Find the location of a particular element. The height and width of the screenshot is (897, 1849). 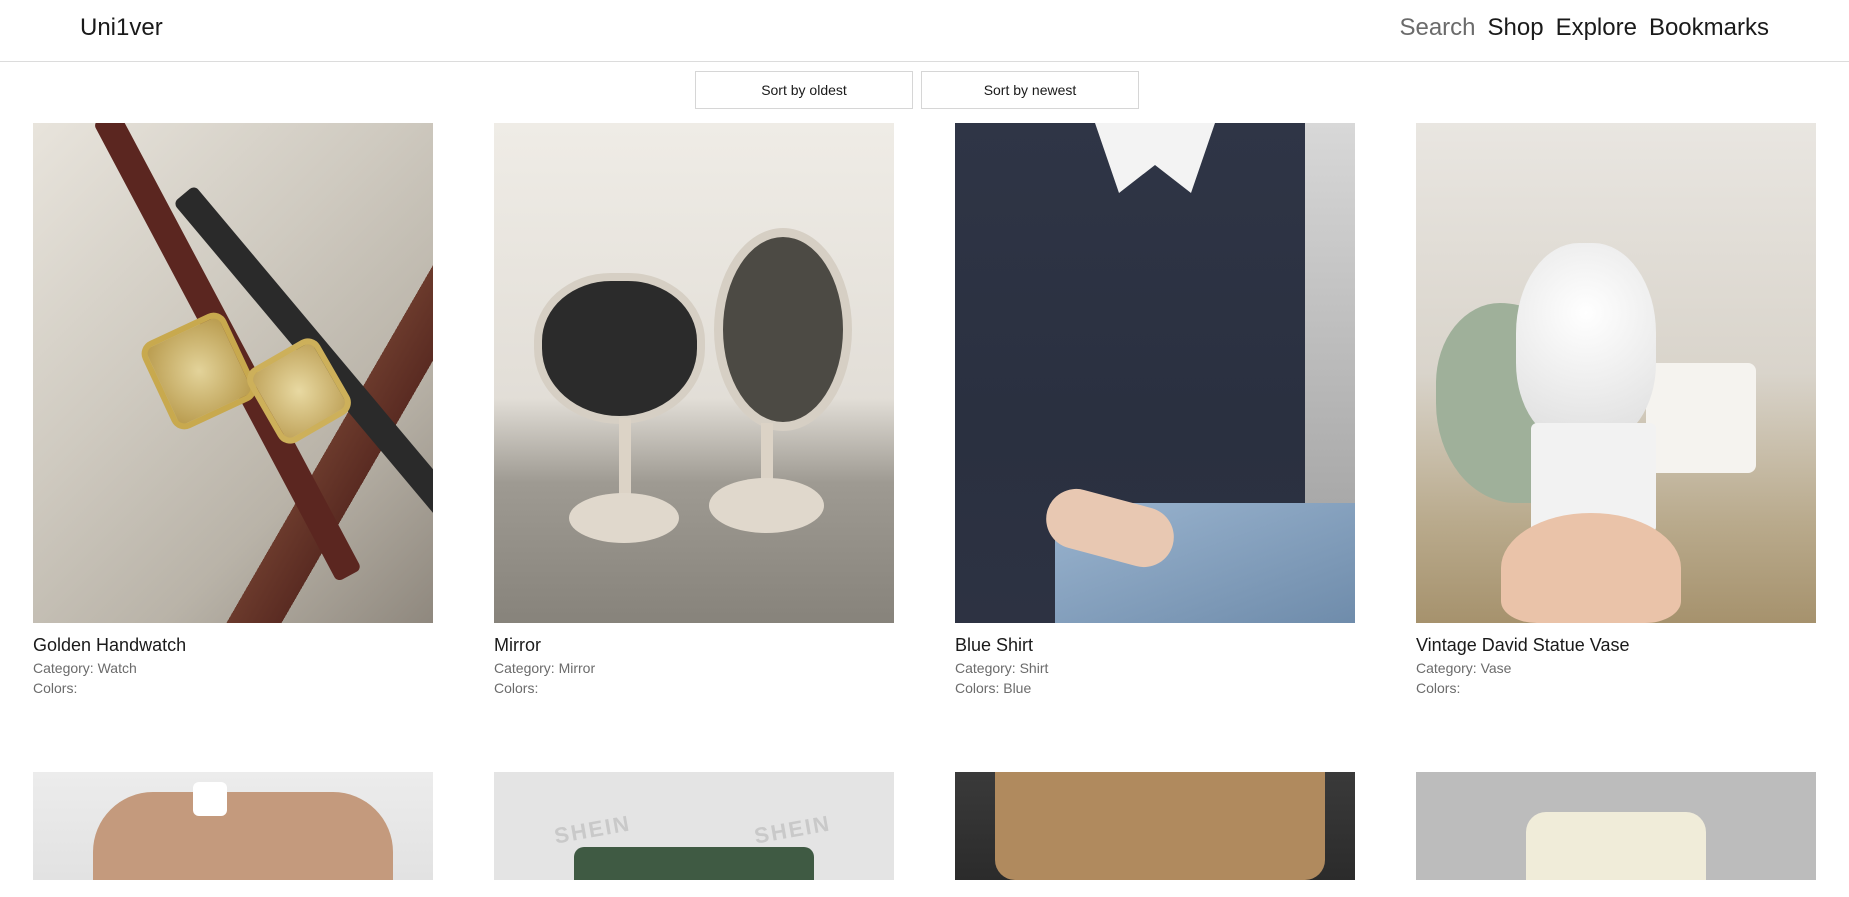

statue-bust is located at coordinates (1586, 343).